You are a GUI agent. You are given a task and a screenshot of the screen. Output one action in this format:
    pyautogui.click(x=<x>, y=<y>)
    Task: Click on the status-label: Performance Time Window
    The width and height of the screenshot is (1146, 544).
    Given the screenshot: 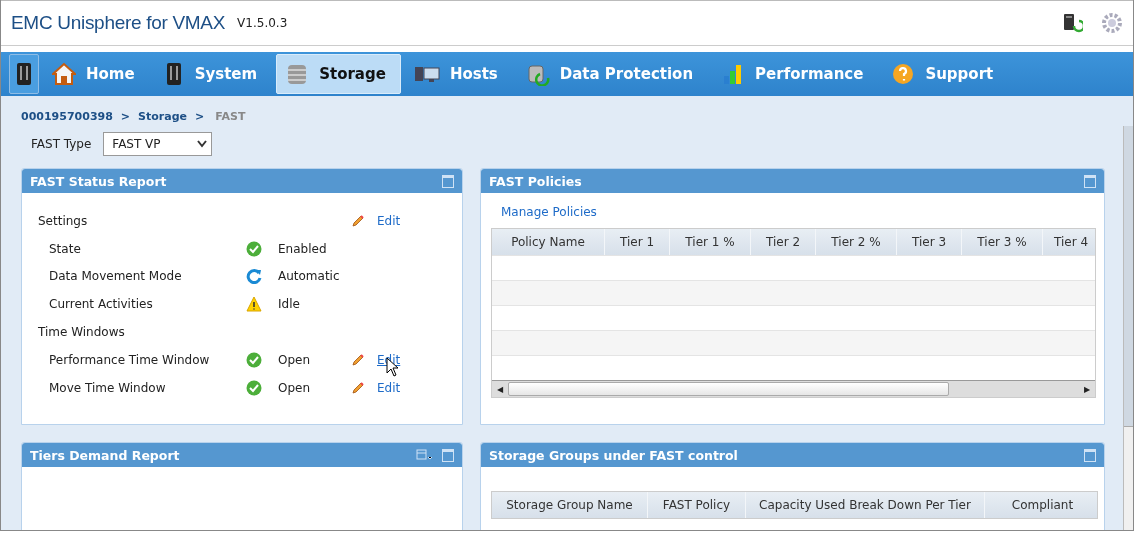 What is the action you would take?
    pyautogui.click(x=129, y=359)
    